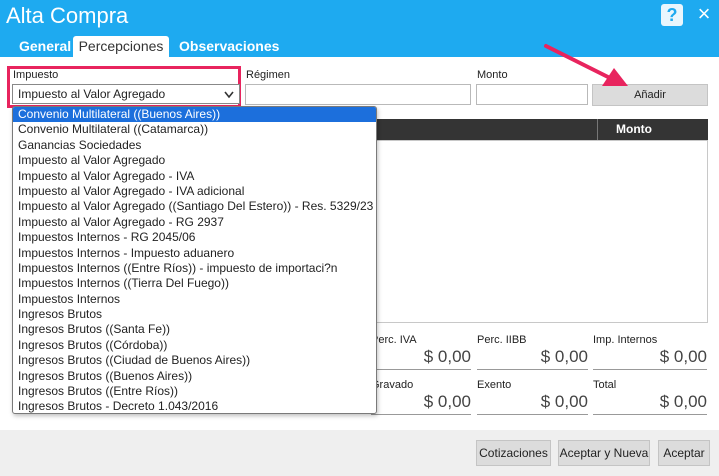 This screenshot has width=719, height=476. I want to click on regimen-label: Régimen, so click(268, 75).